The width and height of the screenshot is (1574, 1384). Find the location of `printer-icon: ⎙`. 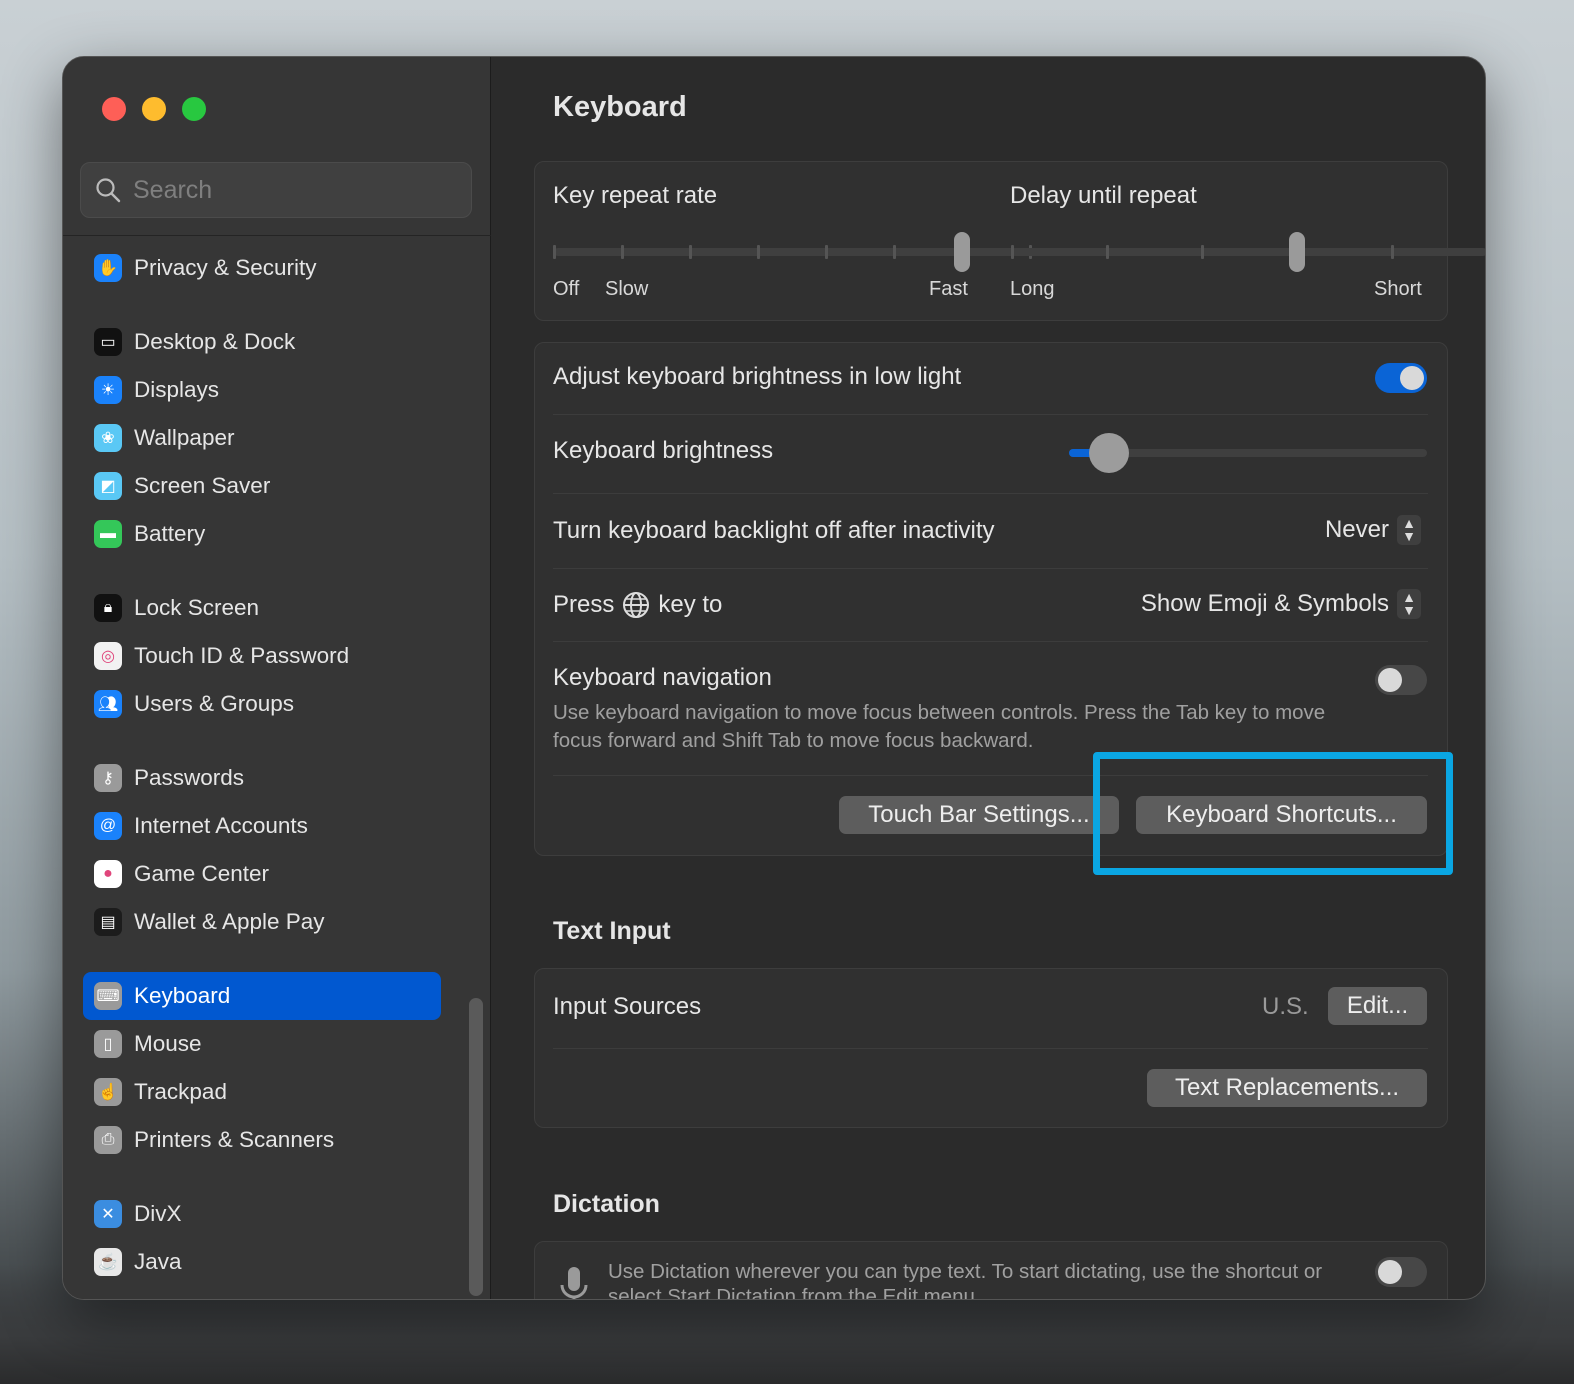

printer-icon: ⎙ is located at coordinates (108, 1140).